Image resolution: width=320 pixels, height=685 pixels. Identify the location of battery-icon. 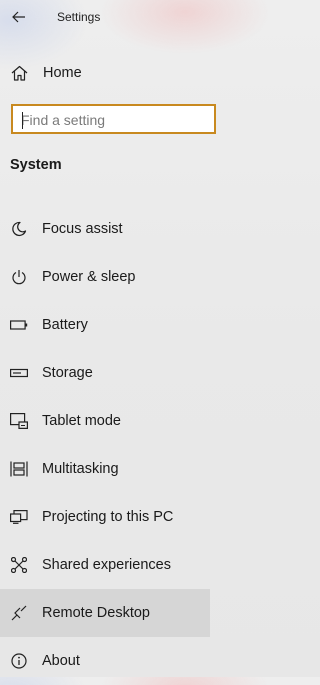
(19, 325).